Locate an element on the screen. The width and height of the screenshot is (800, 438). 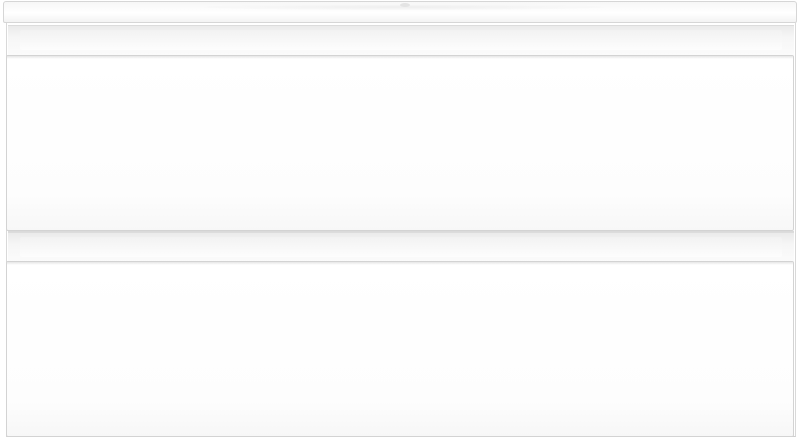
top-drawer-handle-recess is located at coordinates (401, 40).